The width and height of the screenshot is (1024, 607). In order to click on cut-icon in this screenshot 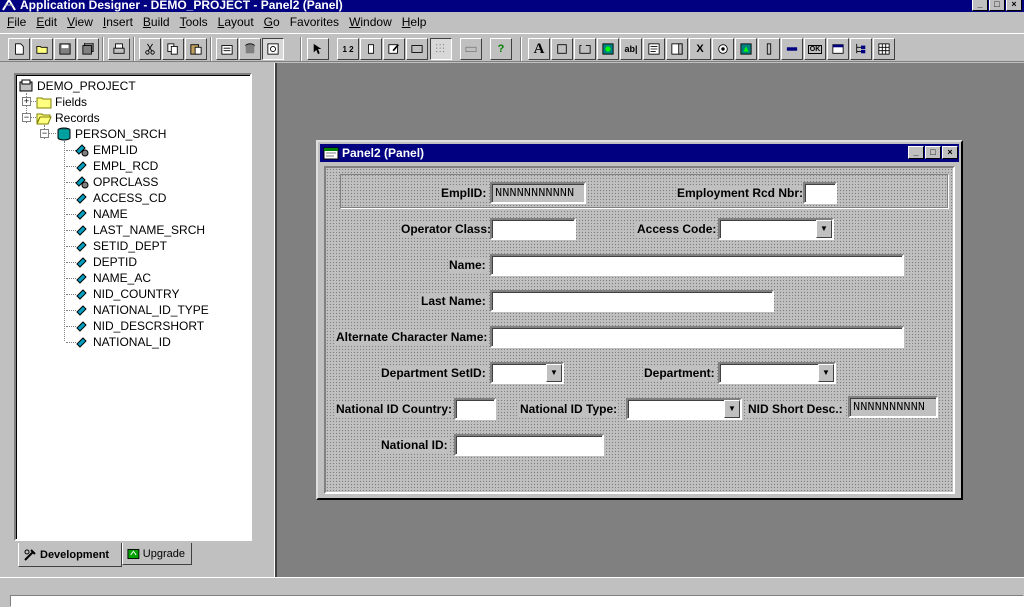, I will do `click(150, 49)`.